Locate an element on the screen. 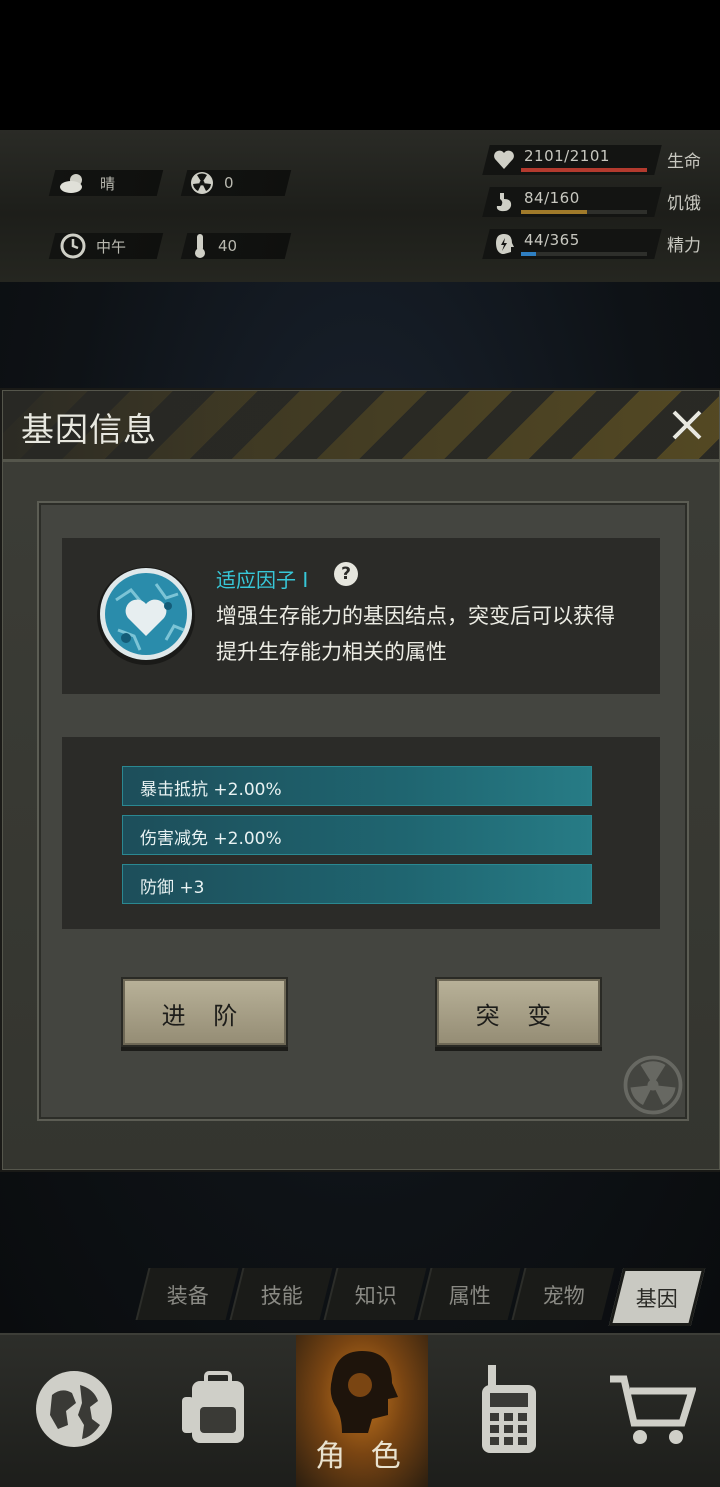  nav-world is located at coordinates (74, 1411).